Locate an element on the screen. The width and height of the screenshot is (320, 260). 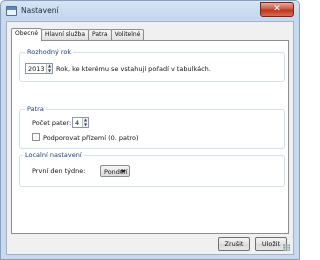
year-spinner-arrows: ▲ ▼ is located at coordinates (49, 68).